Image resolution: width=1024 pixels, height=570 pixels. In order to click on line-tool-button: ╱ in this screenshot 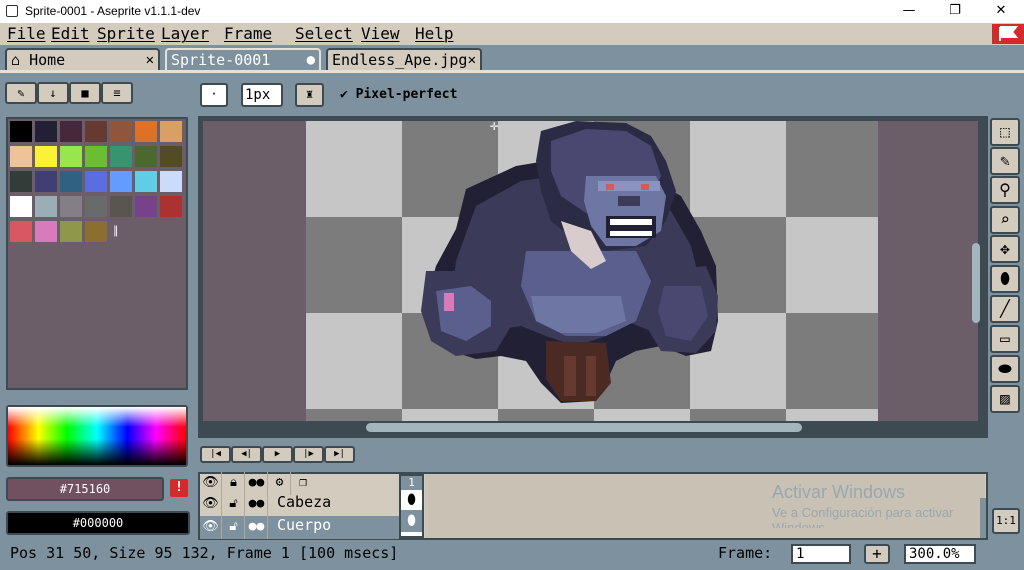, I will do `click(1005, 309)`.